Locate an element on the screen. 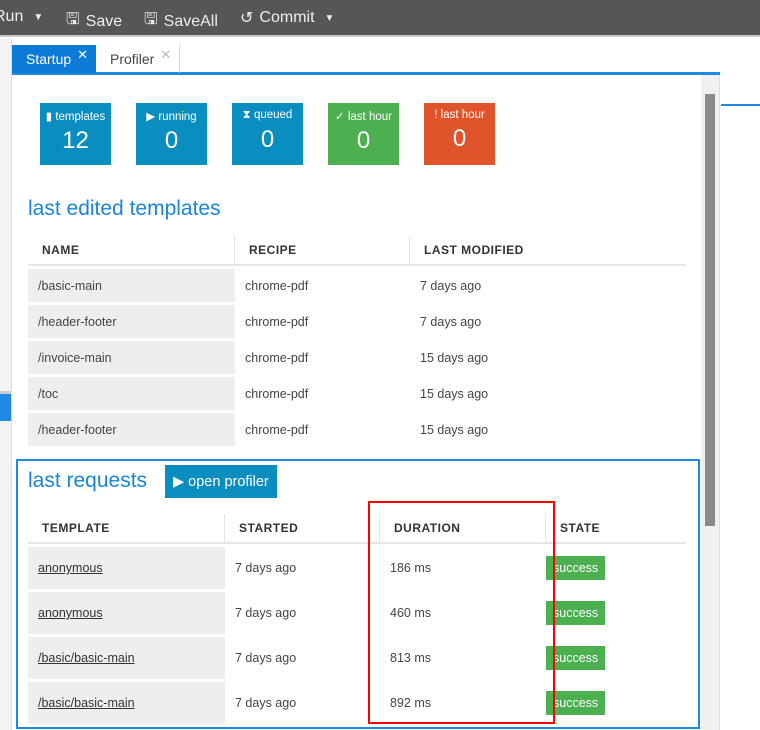  save-label: Save is located at coordinates (104, 21).